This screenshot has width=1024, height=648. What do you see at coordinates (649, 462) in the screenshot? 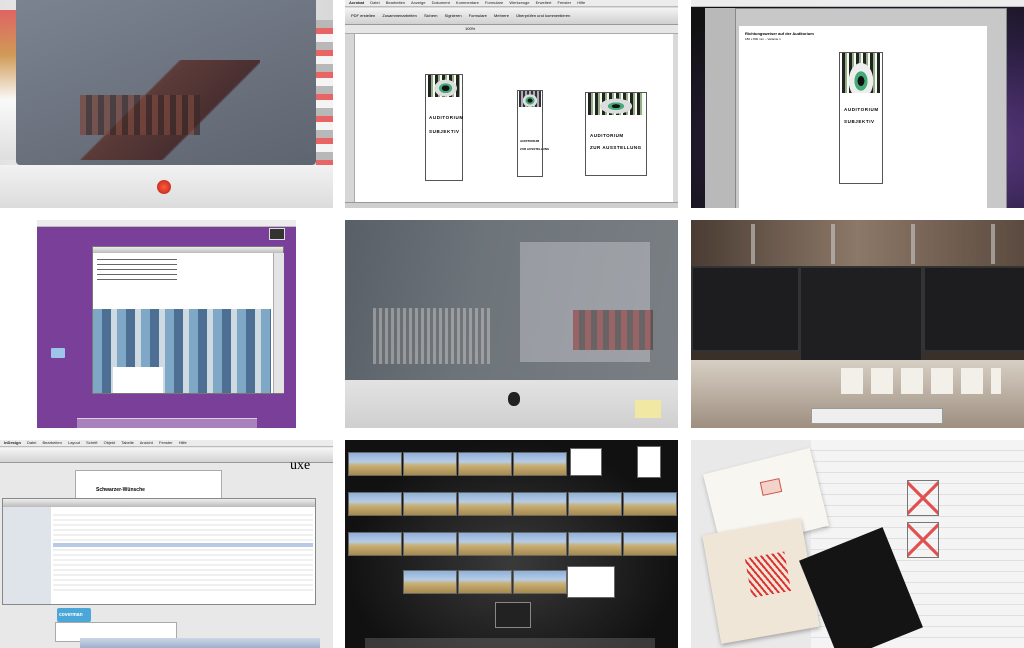
I see `window-thumbnail-page` at bounding box center [649, 462].